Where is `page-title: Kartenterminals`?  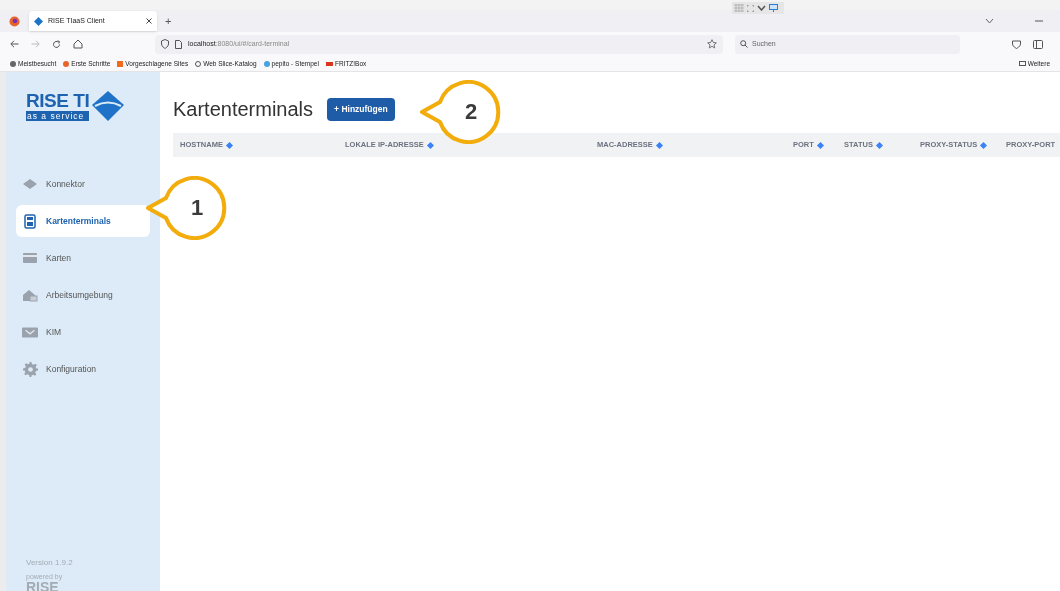 page-title: Kartenterminals is located at coordinates (243, 109).